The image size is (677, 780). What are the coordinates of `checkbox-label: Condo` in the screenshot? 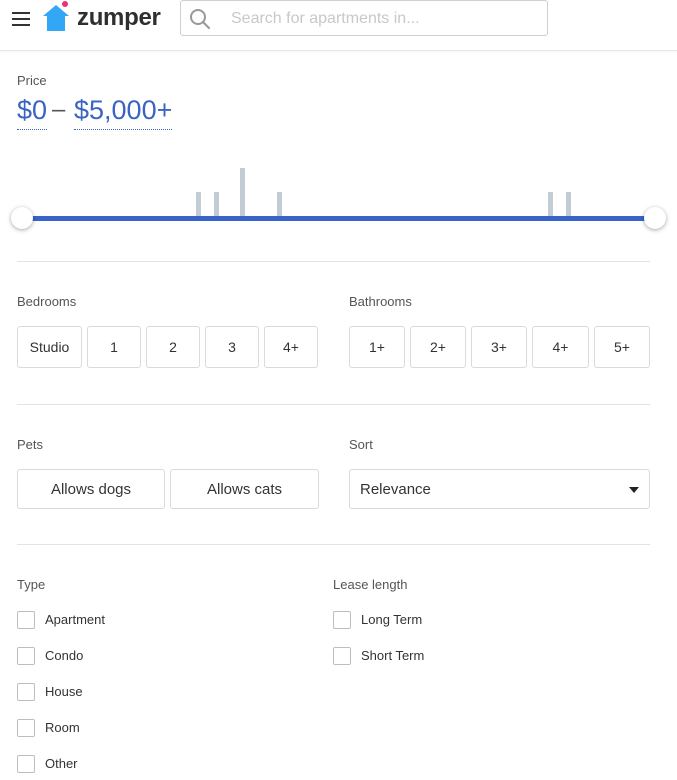 It's located at (64, 655).